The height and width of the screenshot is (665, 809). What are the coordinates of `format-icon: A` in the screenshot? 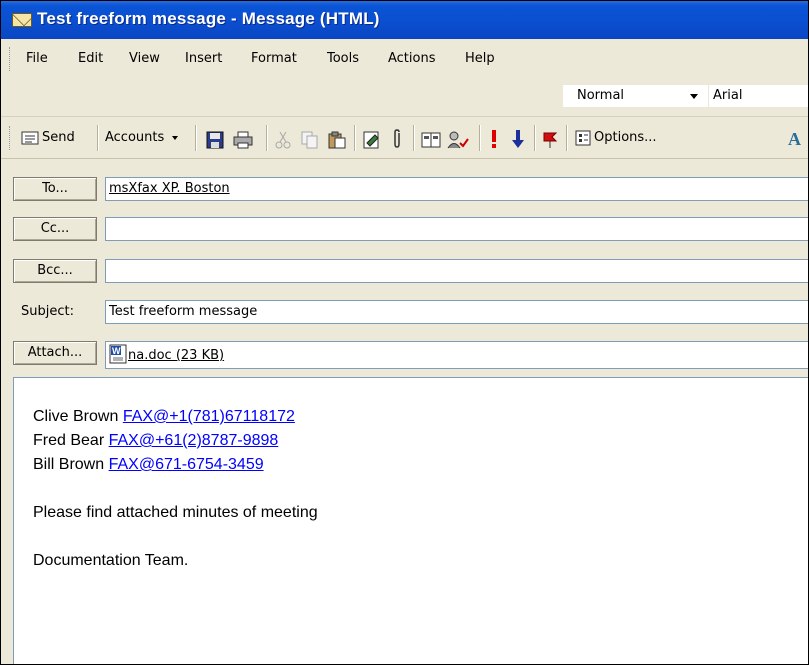 It's located at (797, 138).